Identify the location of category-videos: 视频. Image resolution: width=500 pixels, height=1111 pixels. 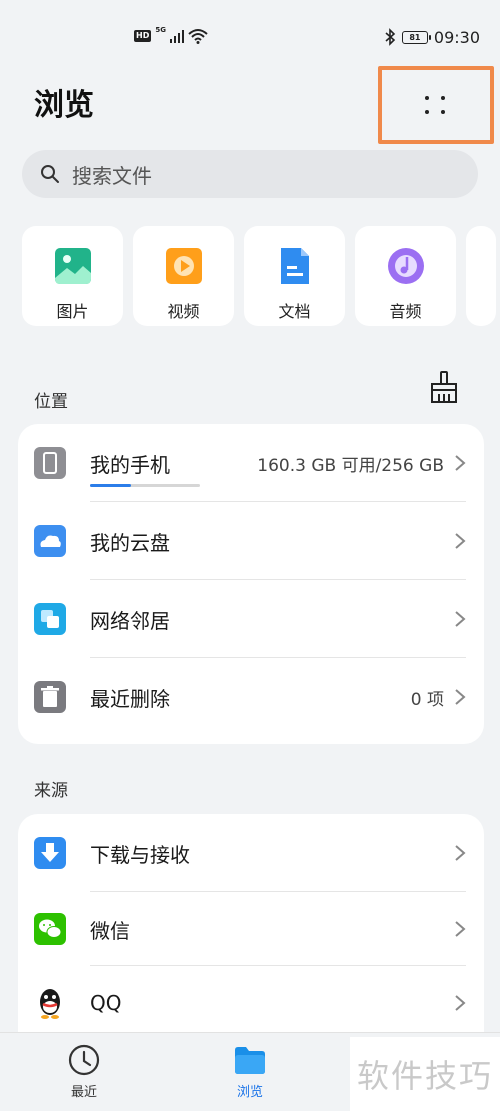
(183, 276).